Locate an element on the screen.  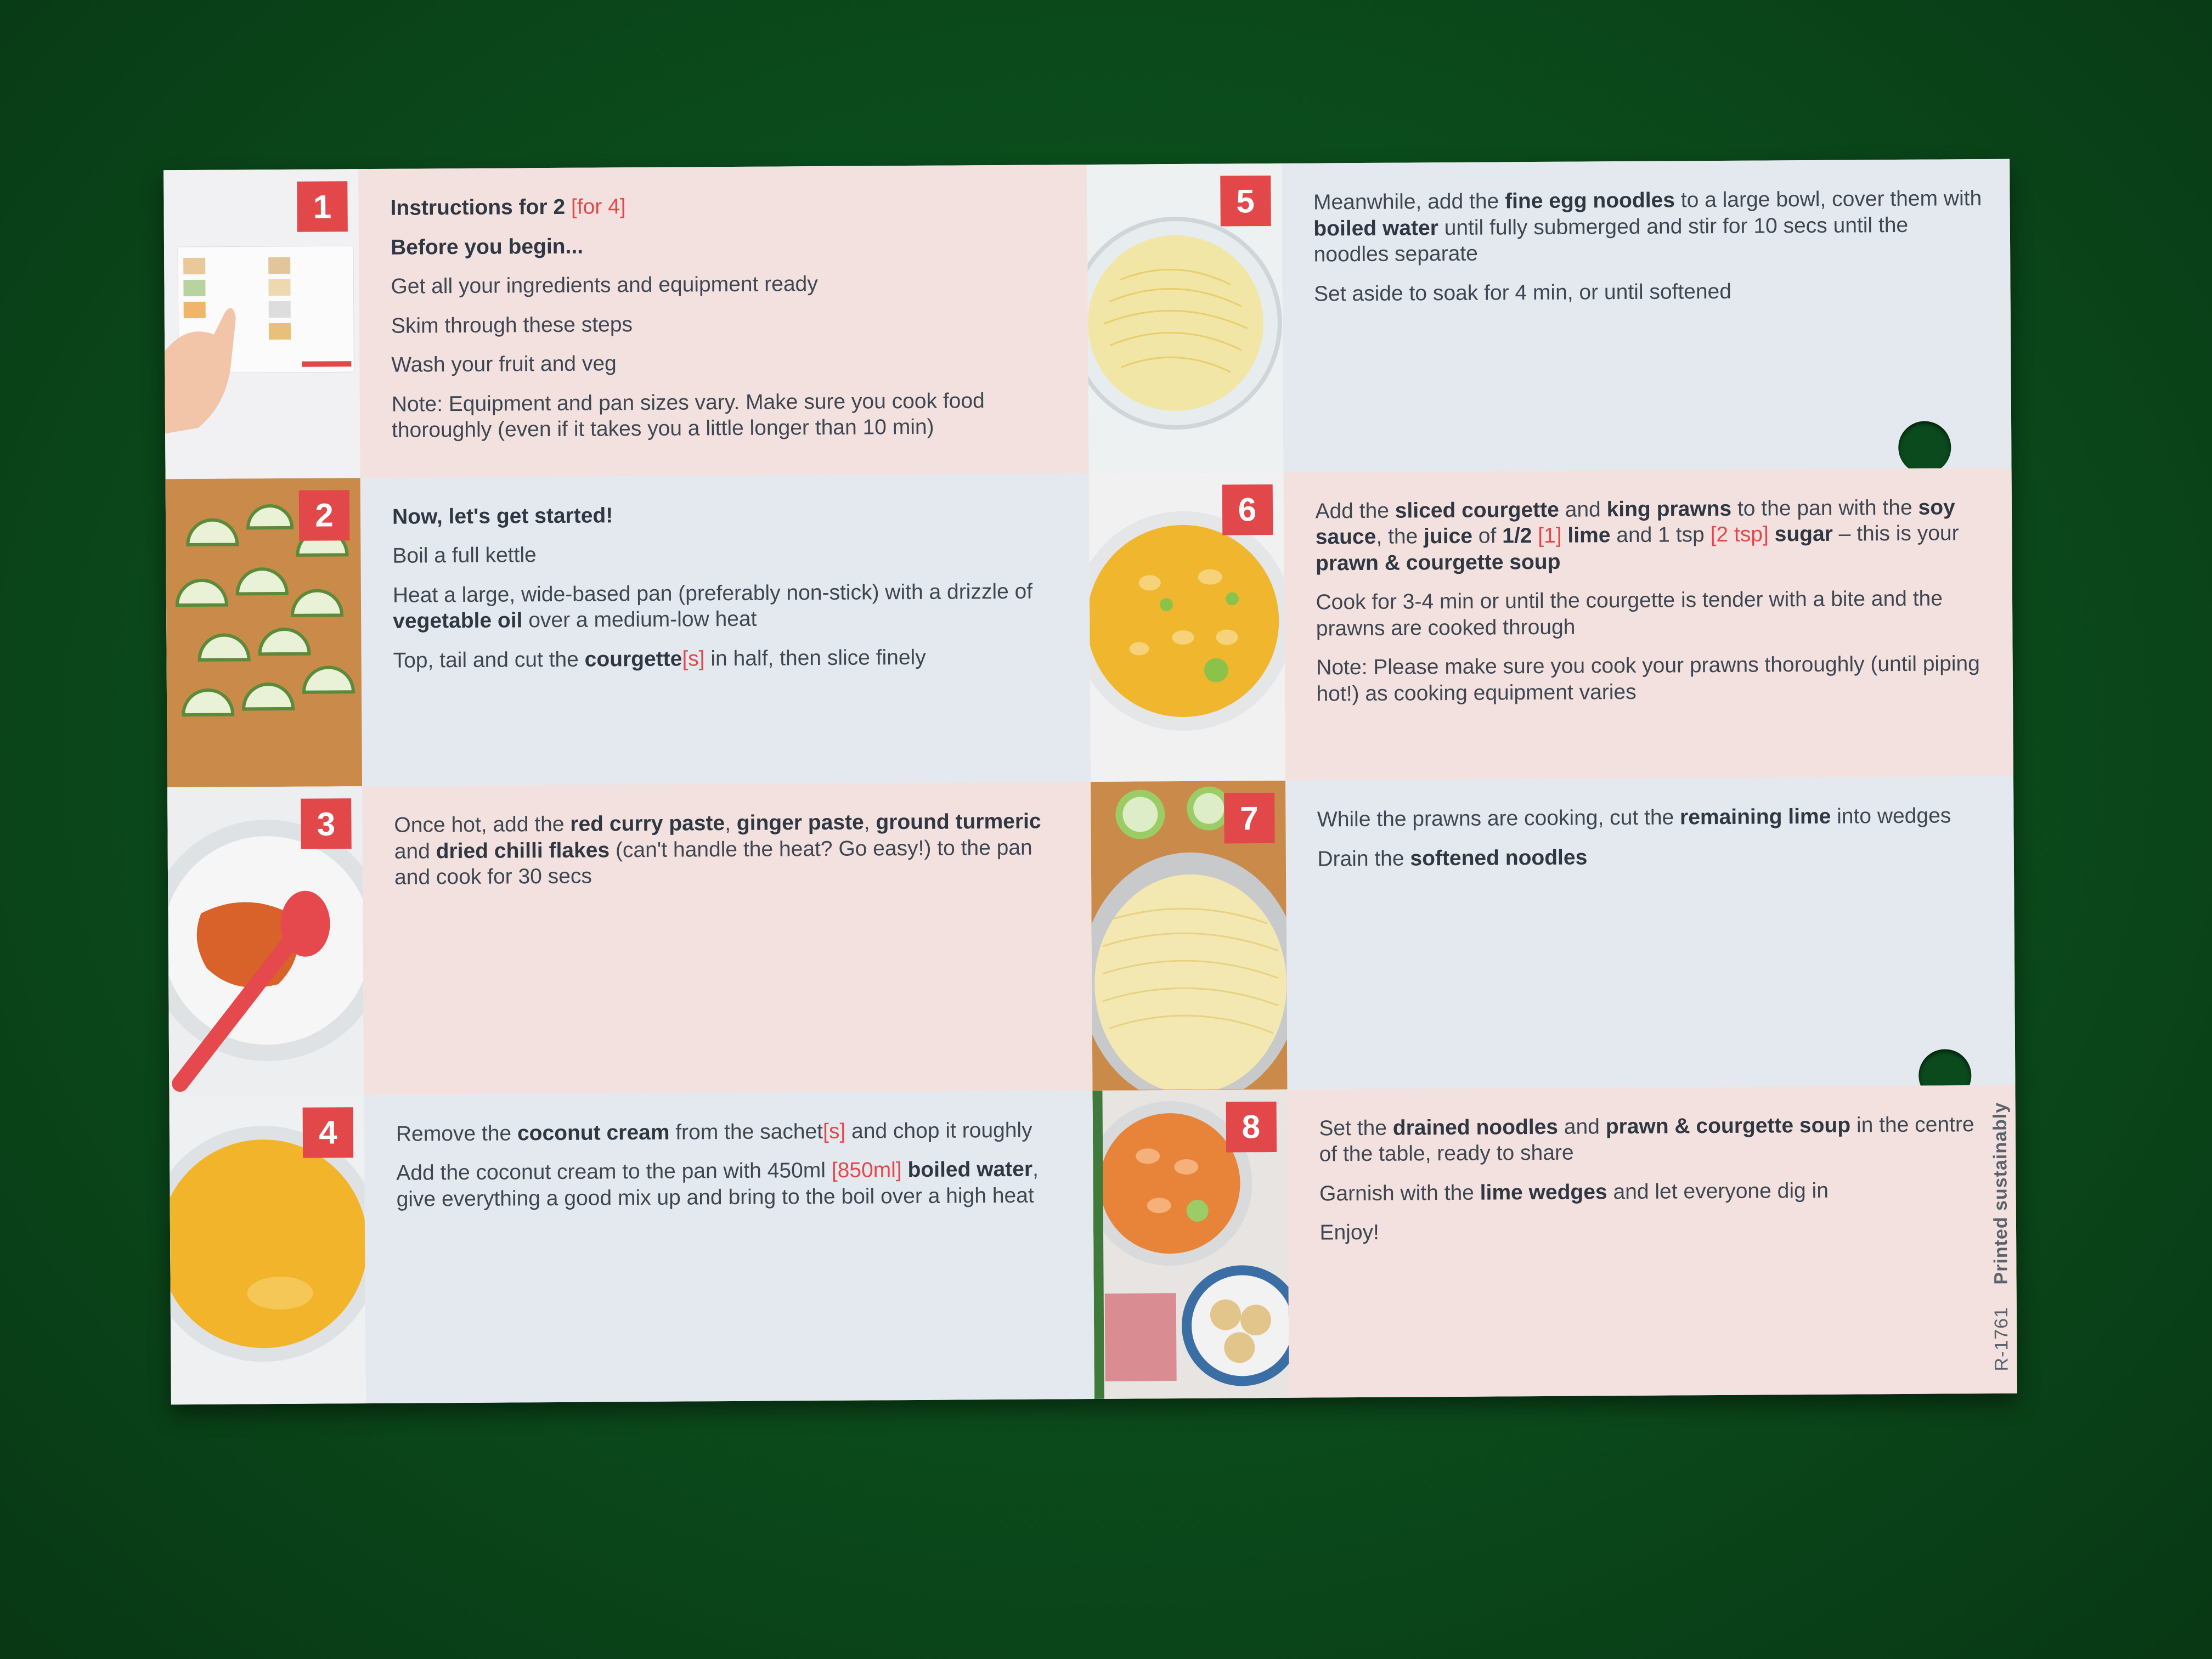
step-7-line: Drain the softened noodles is located at coordinates (1452, 858).